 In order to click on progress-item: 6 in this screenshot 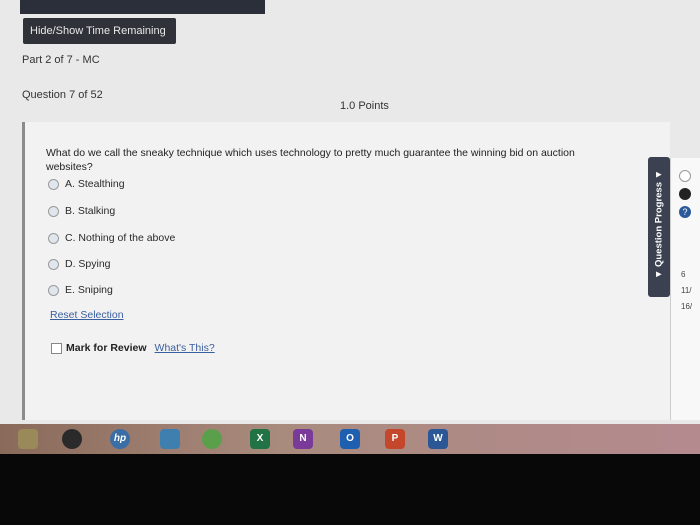, I will do `click(683, 274)`.